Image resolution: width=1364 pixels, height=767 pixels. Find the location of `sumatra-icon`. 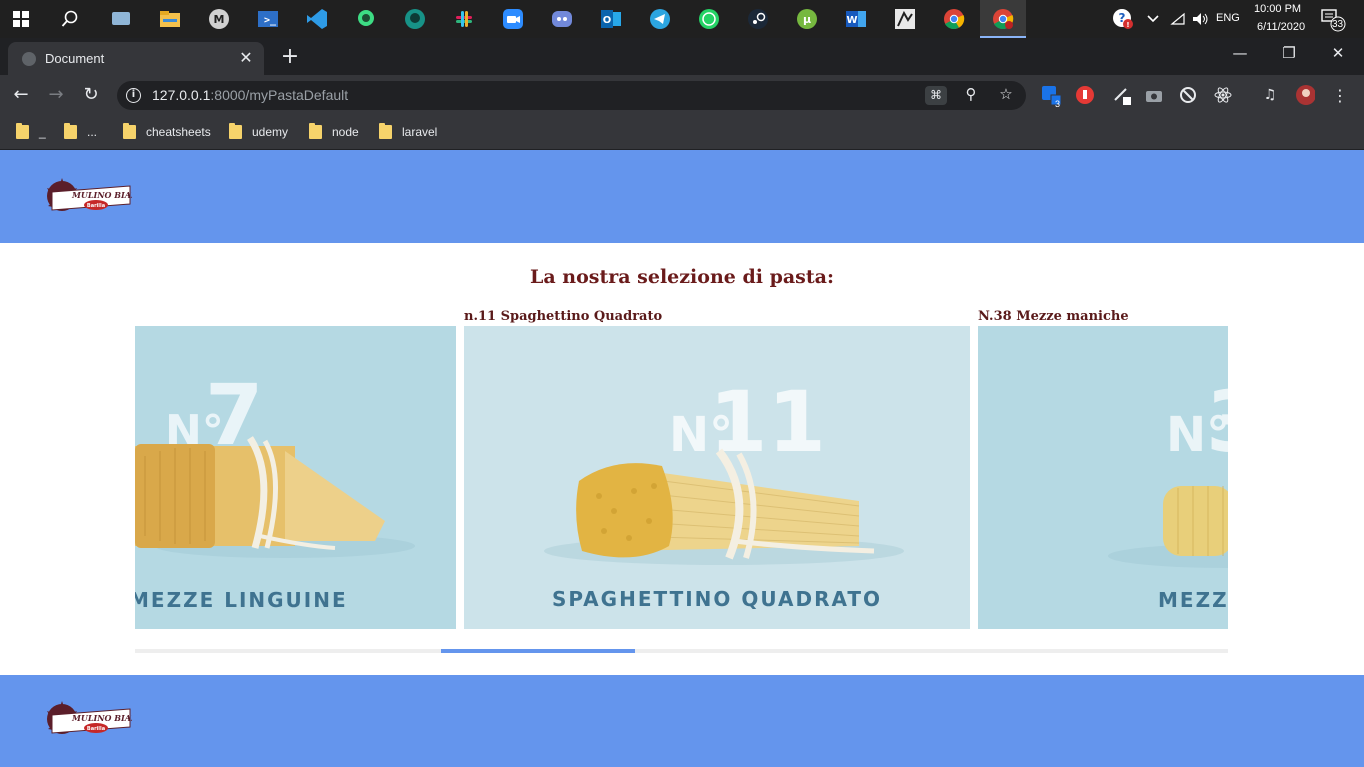

sumatra-icon is located at coordinates (905, 19).